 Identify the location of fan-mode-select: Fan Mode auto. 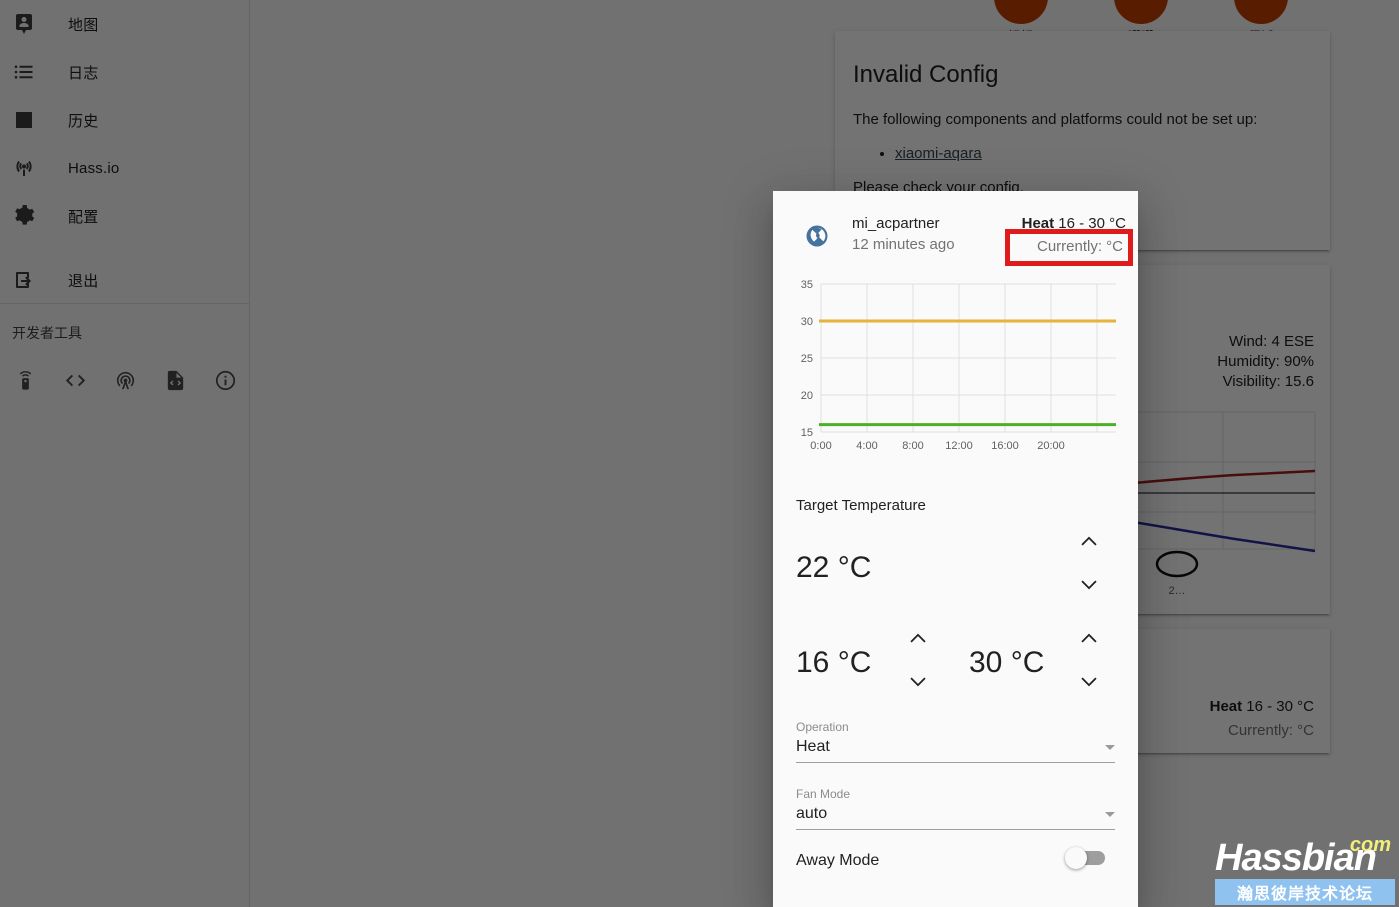
(955, 808).